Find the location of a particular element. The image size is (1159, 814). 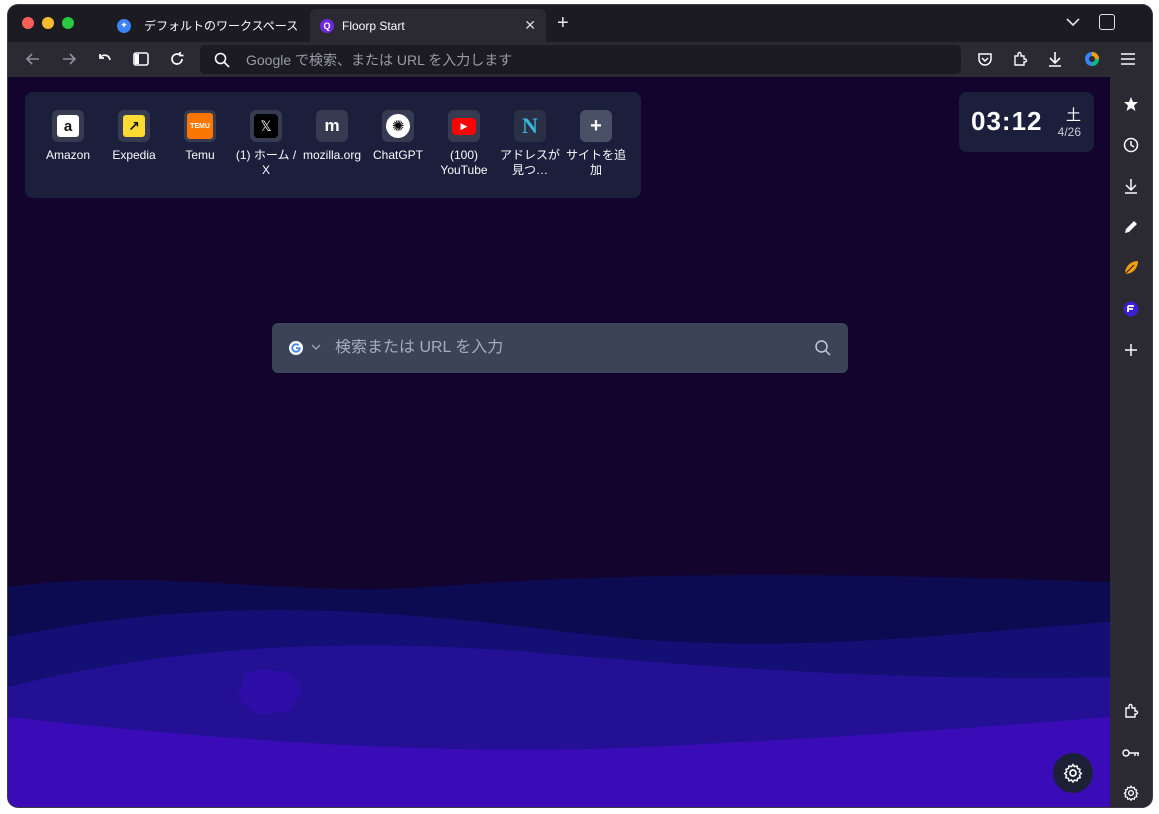

menu-icon is located at coordinates (1128, 59).